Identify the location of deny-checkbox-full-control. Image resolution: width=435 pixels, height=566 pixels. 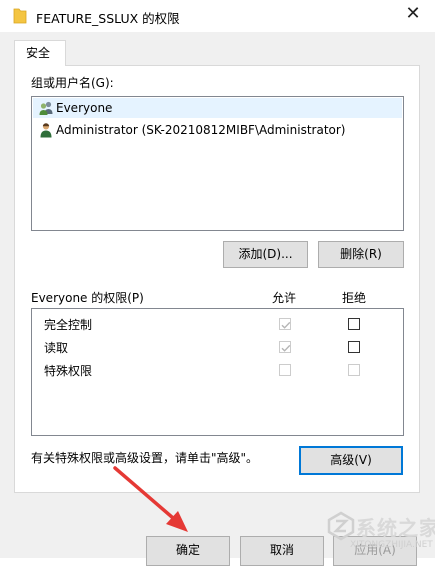
(354, 324).